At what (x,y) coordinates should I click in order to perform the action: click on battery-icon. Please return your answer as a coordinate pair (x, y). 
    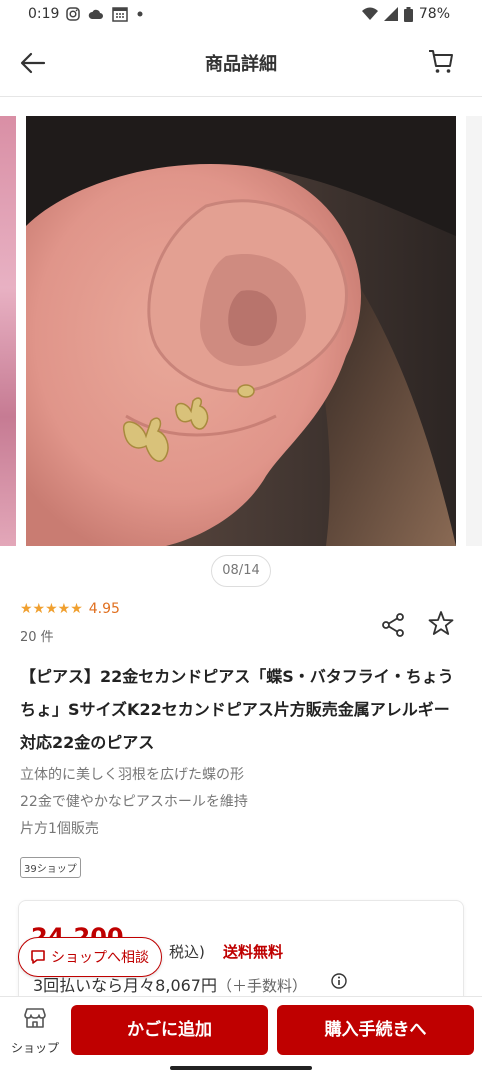
    Looking at the image, I should click on (408, 14).